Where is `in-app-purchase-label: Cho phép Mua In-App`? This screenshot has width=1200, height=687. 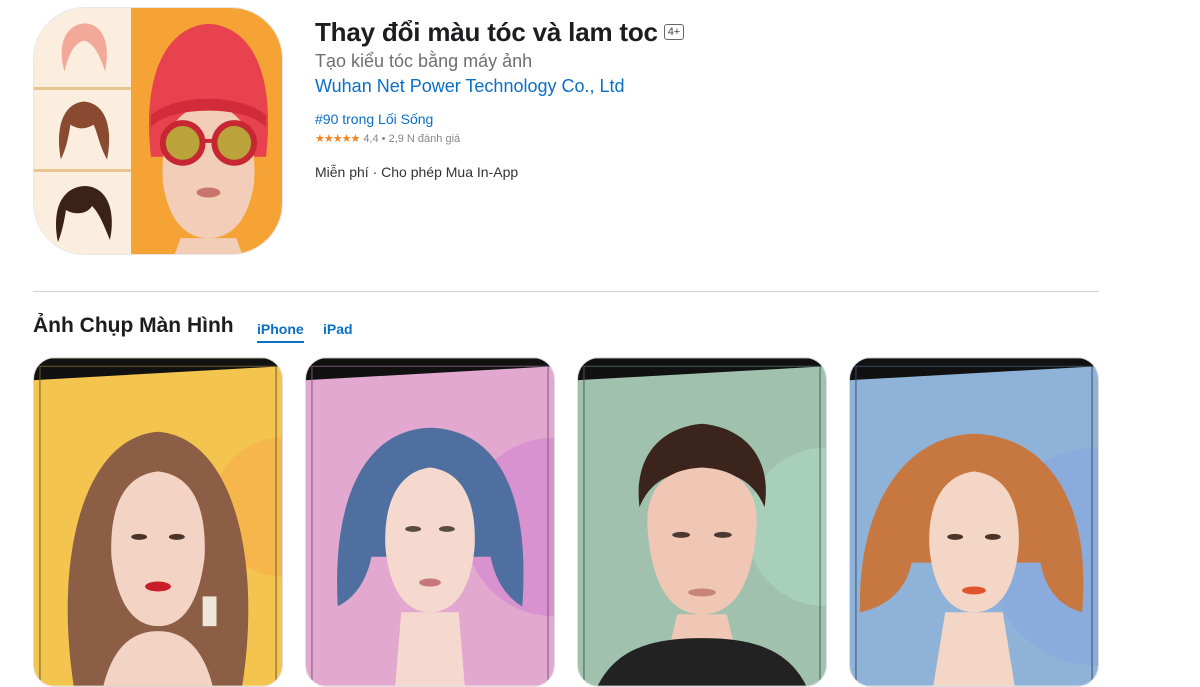 in-app-purchase-label: Cho phép Mua In-App is located at coordinates (450, 172).